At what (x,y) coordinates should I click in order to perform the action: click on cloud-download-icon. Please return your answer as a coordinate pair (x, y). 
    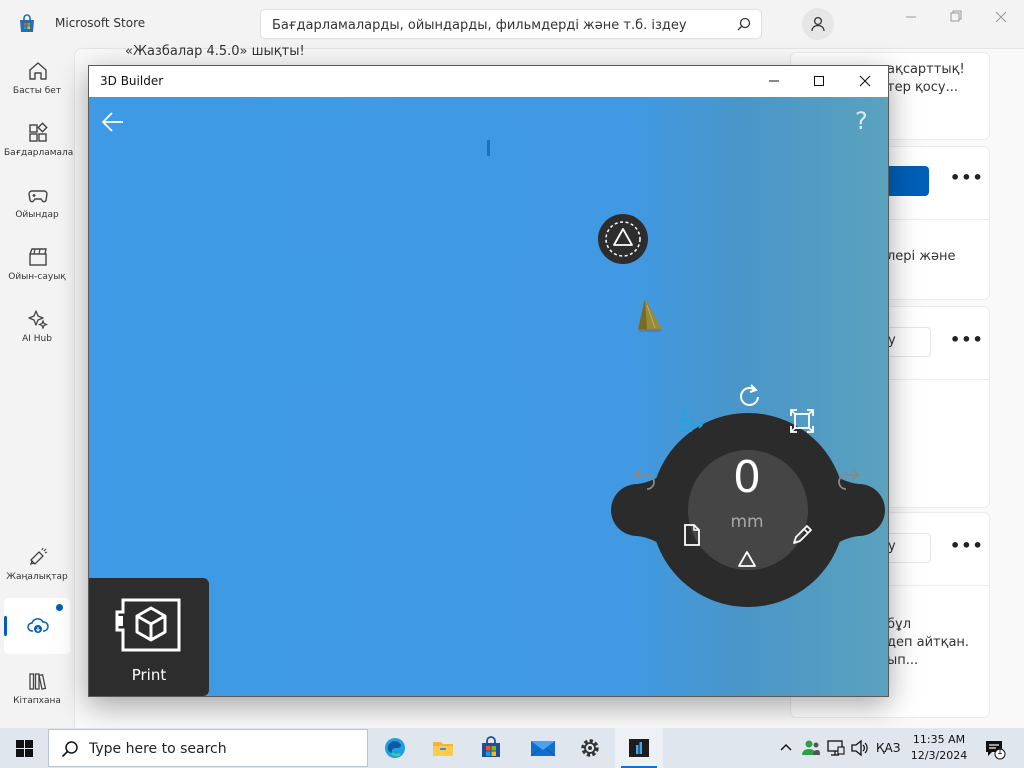
    Looking at the image, I should click on (38, 625).